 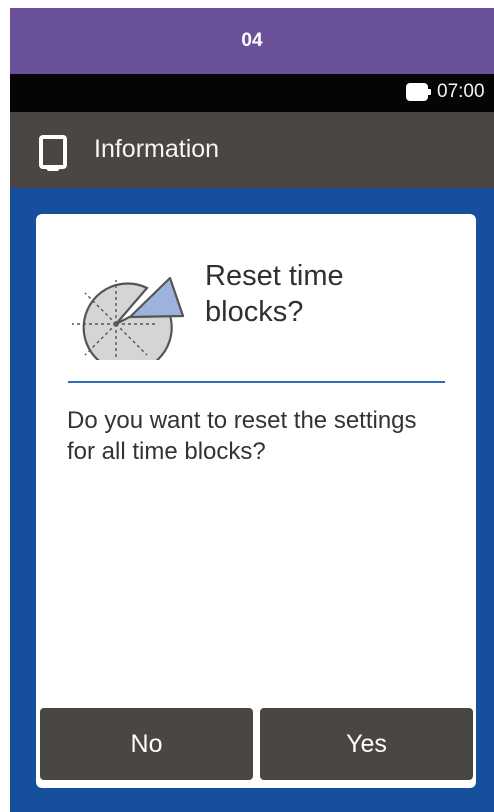 I want to click on status-bar: 07:00, so click(x=252, y=93).